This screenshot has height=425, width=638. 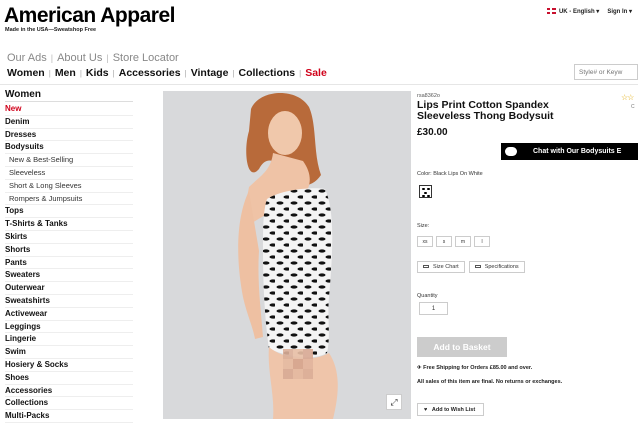 I want to click on sidebar-item-activewear: Activewear, so click(x=69, y=314).